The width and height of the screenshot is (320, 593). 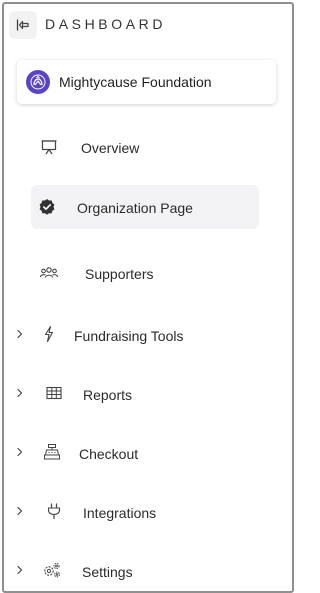 What do you see at coordinates (106, 24) in the screenshot?
I see `sidebar-title: DASHBOARD` at bounding box center [106, 24].